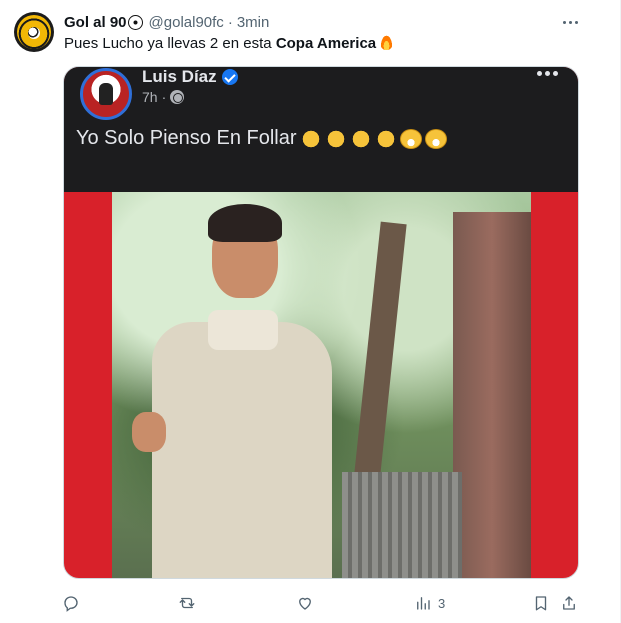 The height and width of the screenshot is (623, 621). What do you see at coordinates (492, 395) in the screenshot?
I see `photo-brick-wall` at bounding box center [492, 395].